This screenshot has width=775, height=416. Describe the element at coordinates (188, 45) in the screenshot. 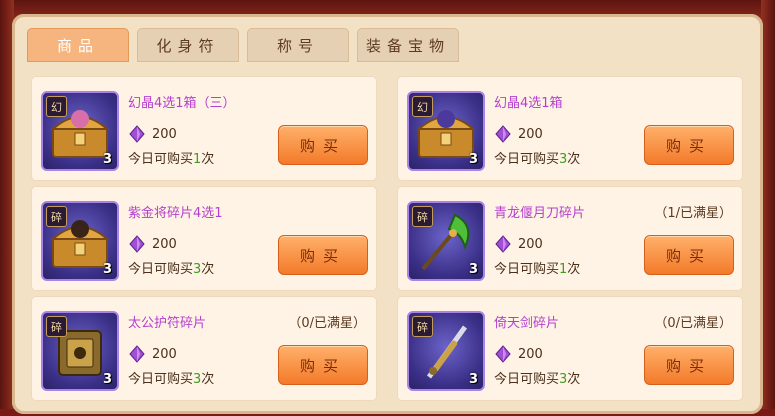

I see `tab-avatar-charm: 化身符` at that location.